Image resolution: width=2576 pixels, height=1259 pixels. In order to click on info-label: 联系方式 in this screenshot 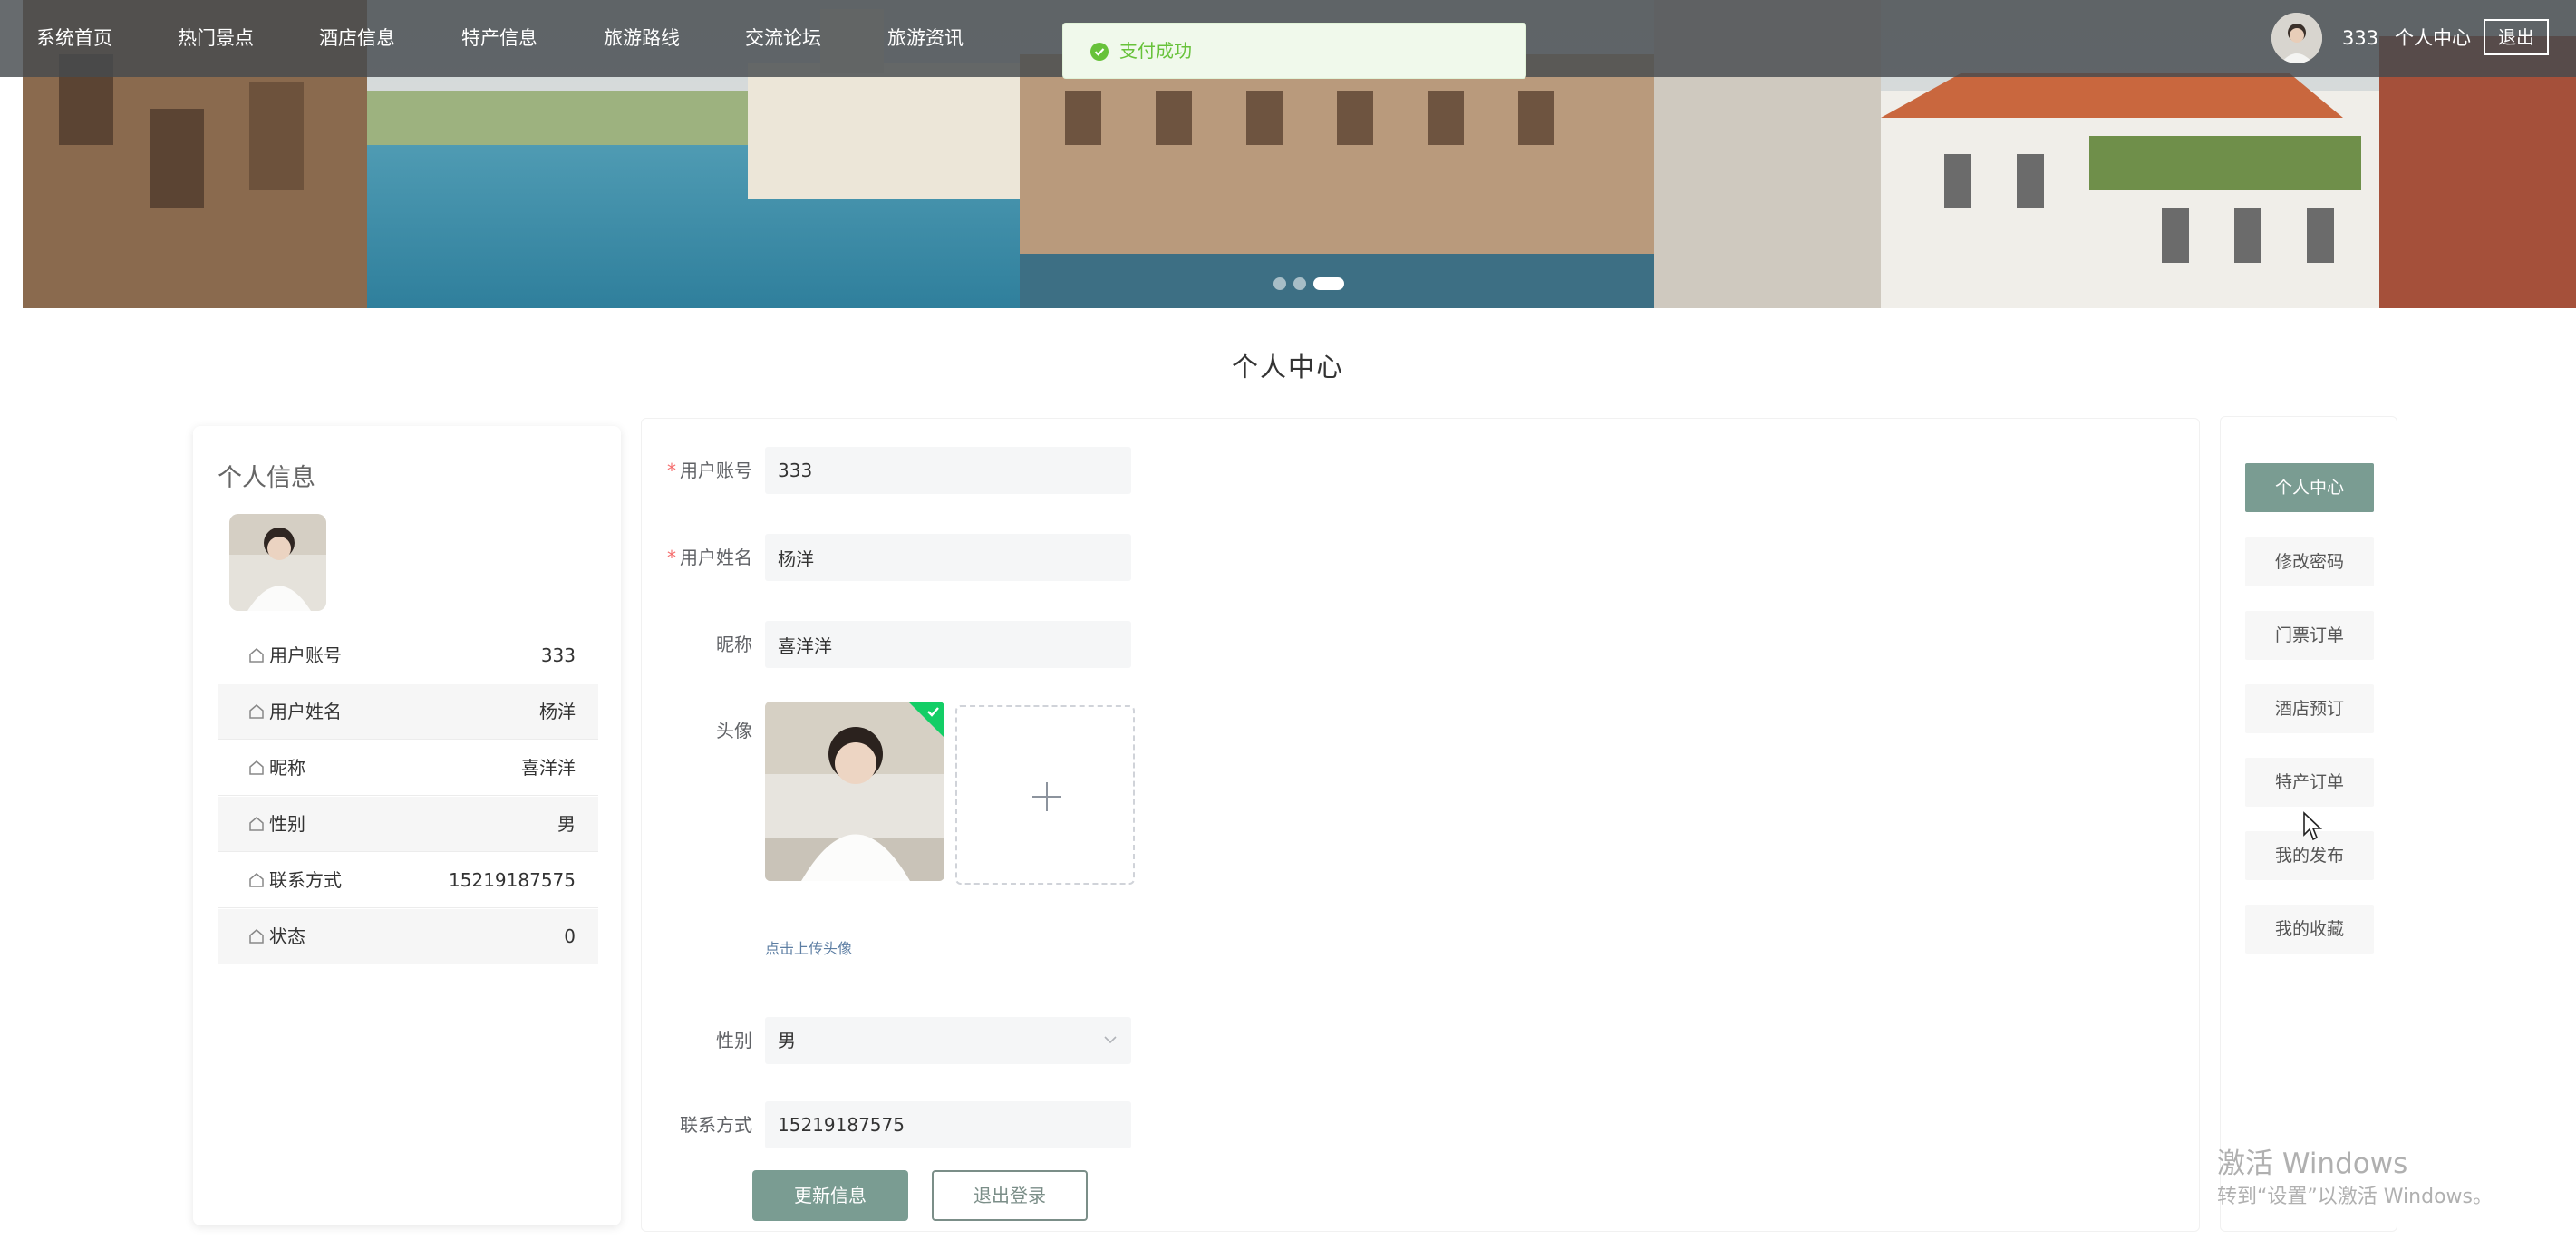, I will do `click(305, 880)`.